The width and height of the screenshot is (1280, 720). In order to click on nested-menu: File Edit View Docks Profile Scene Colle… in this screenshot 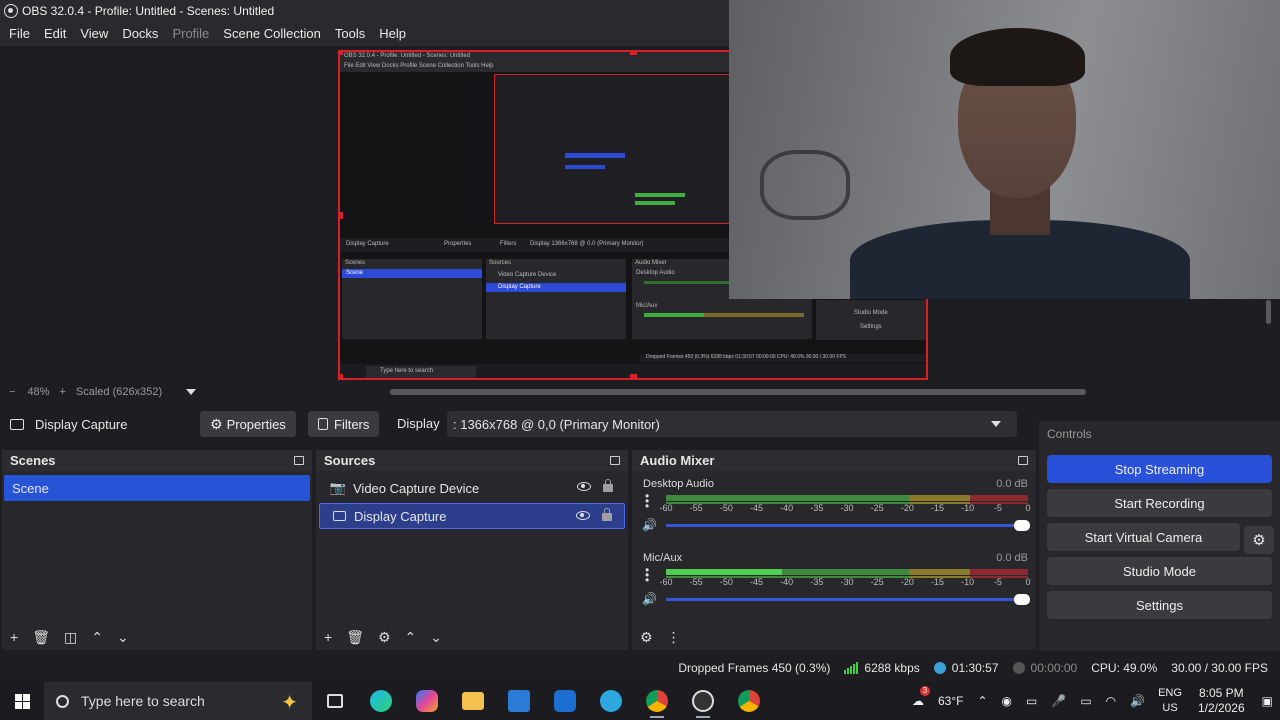, I will do `click(419, 66)`.